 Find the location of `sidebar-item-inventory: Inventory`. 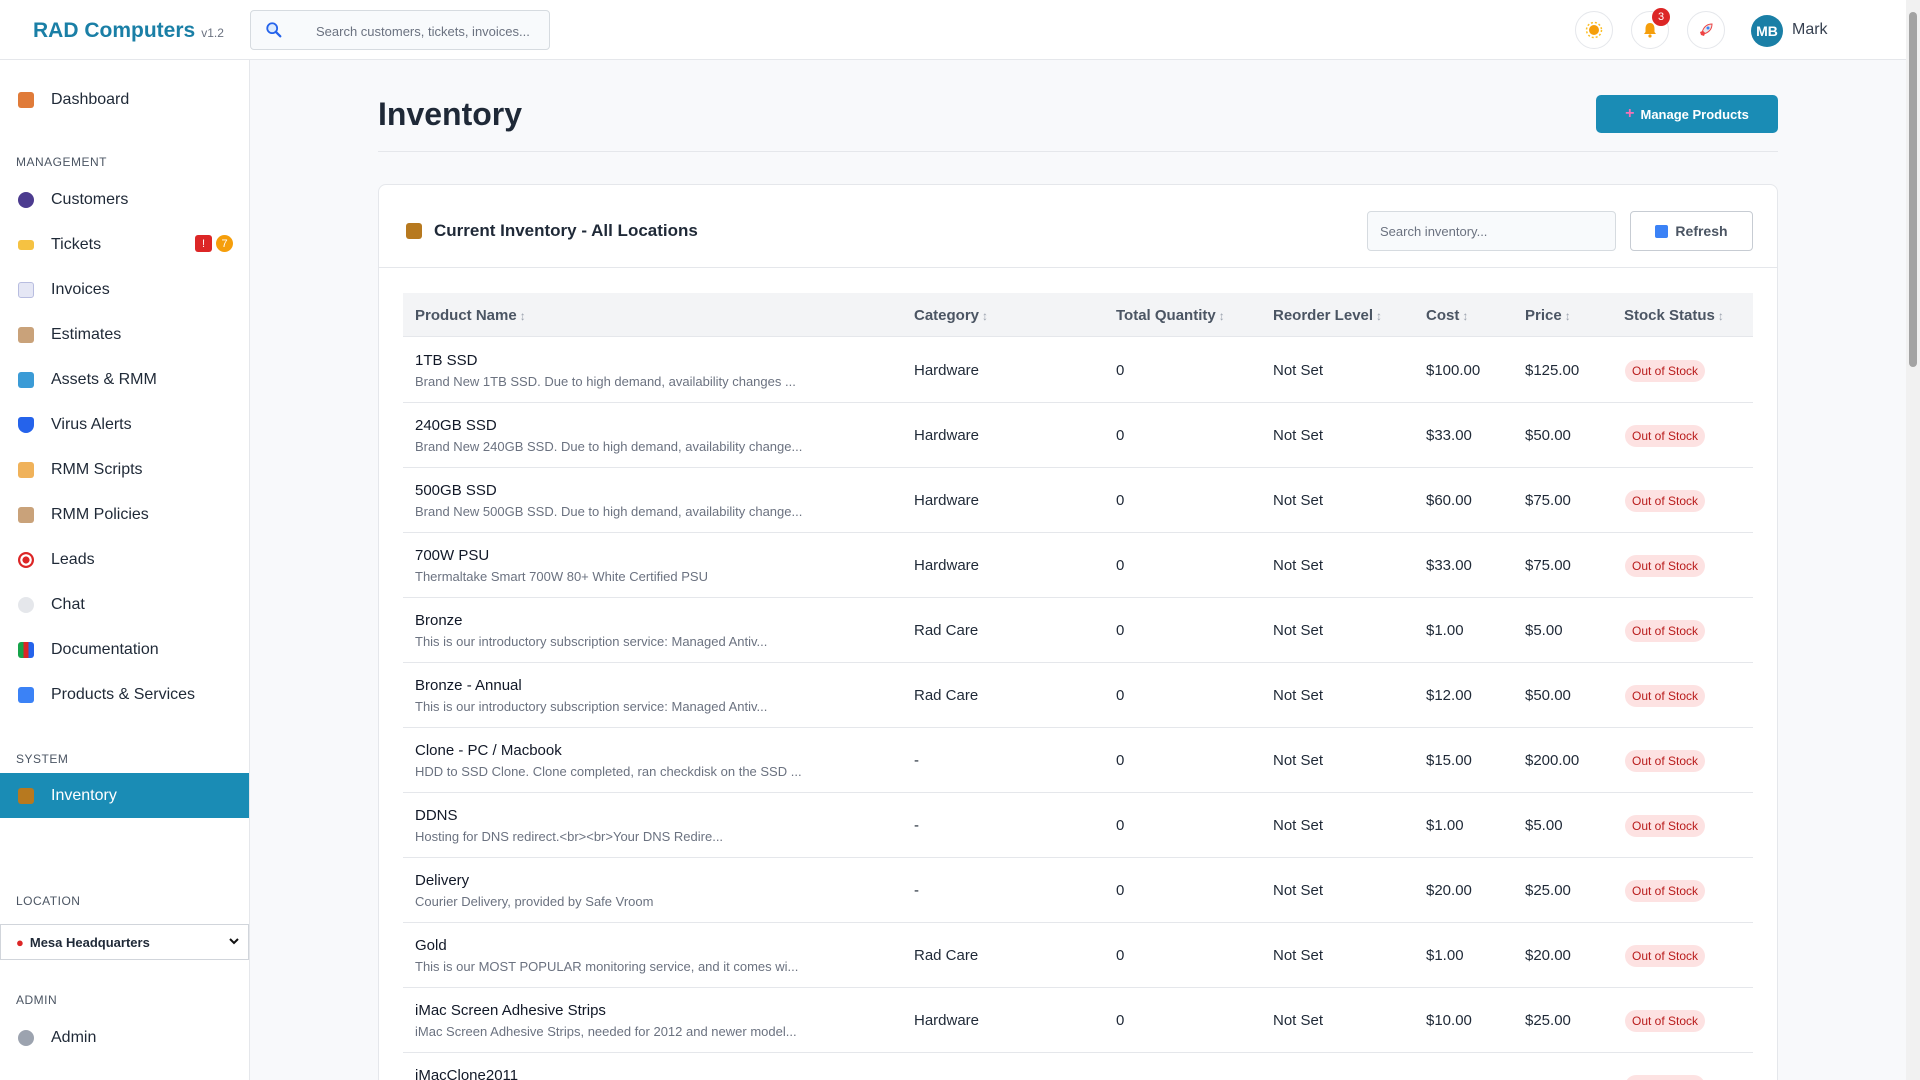

sidebar-item-inventory: Inventory is located at coordinates (124, 795).